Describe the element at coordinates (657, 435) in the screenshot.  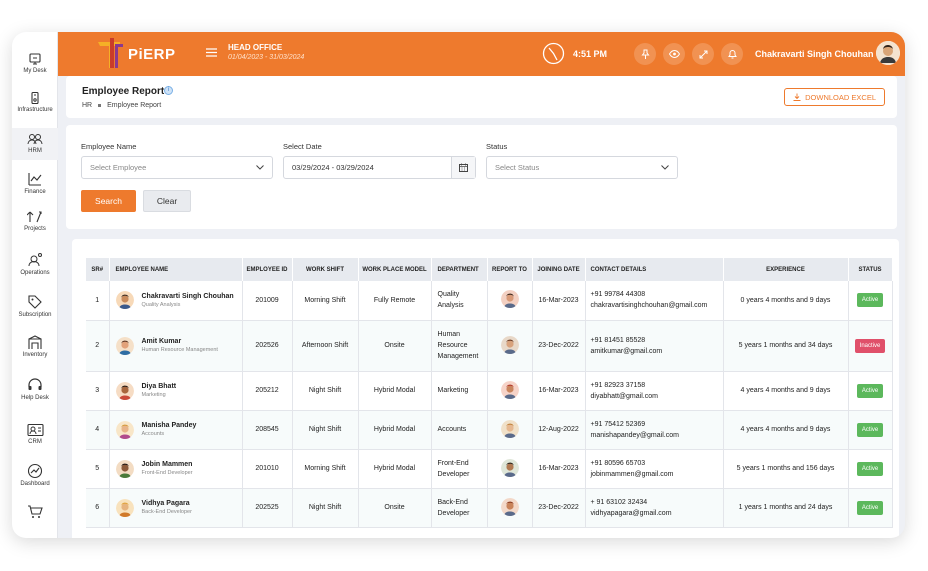
I see `contact-email: manishapandey@gmail.com` at that location.